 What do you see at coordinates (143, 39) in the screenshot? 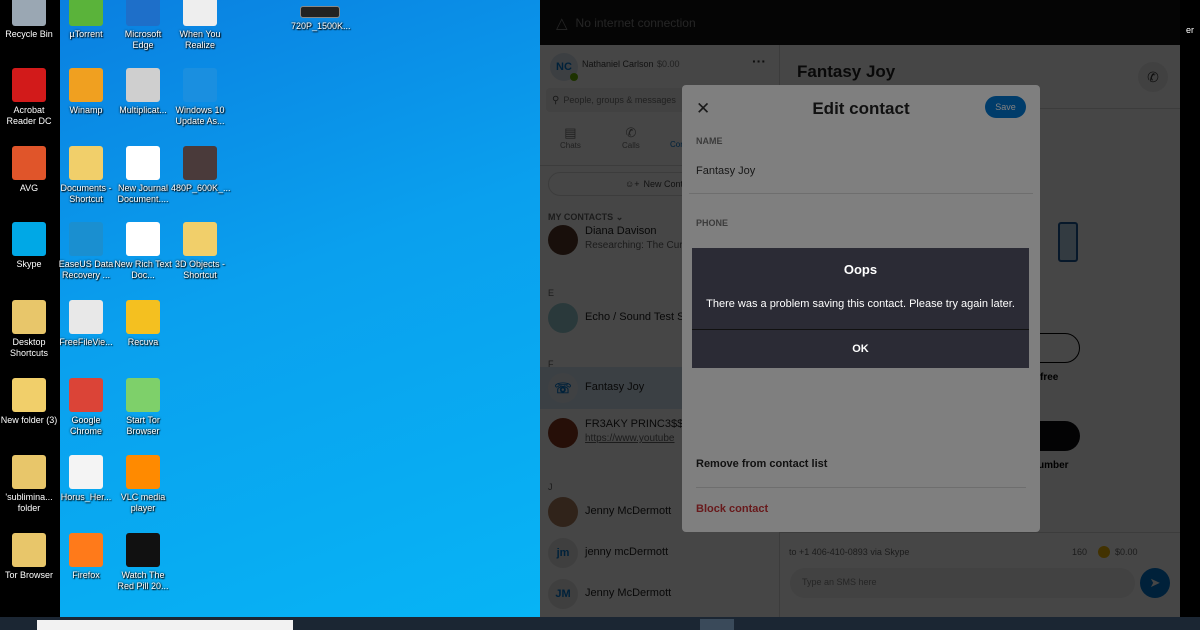
I see `desktop-icon-label: Microsoft Edge` at bounding box center [143, 39].